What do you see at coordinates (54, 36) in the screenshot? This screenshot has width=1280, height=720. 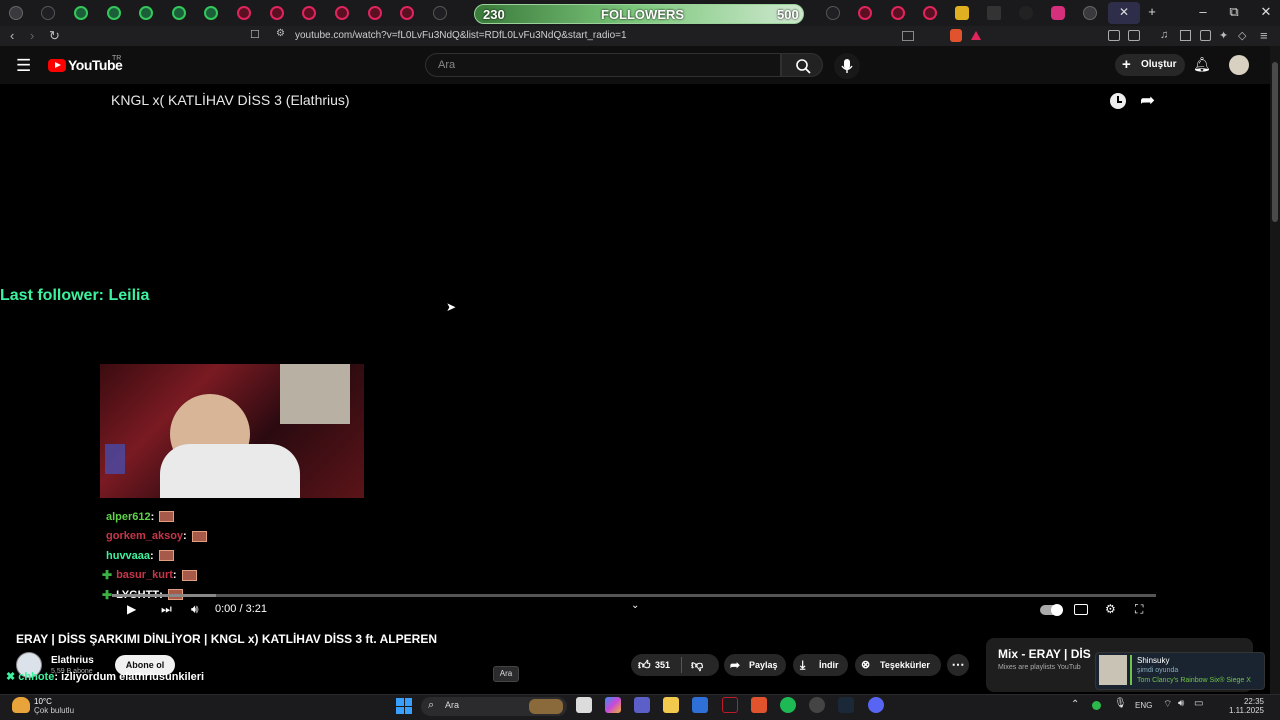 I see `reload-icon: ↻` at bounding box center [54, 36].